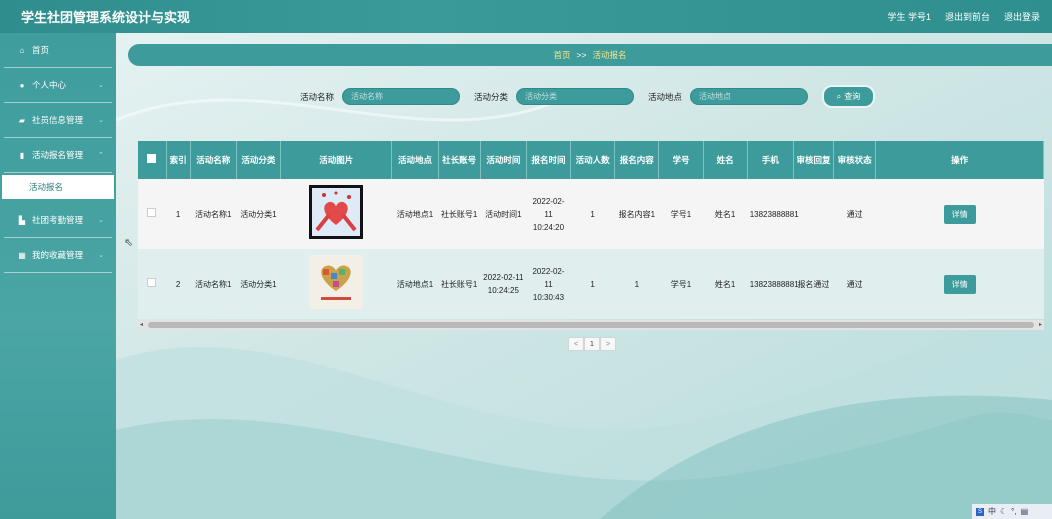 This screenshot has width=1052, height=519. What do you see at coordinates (459, 214) in the screenshot?
I see `cell-leader: 社长账号1` at bounding box center [459, 214].